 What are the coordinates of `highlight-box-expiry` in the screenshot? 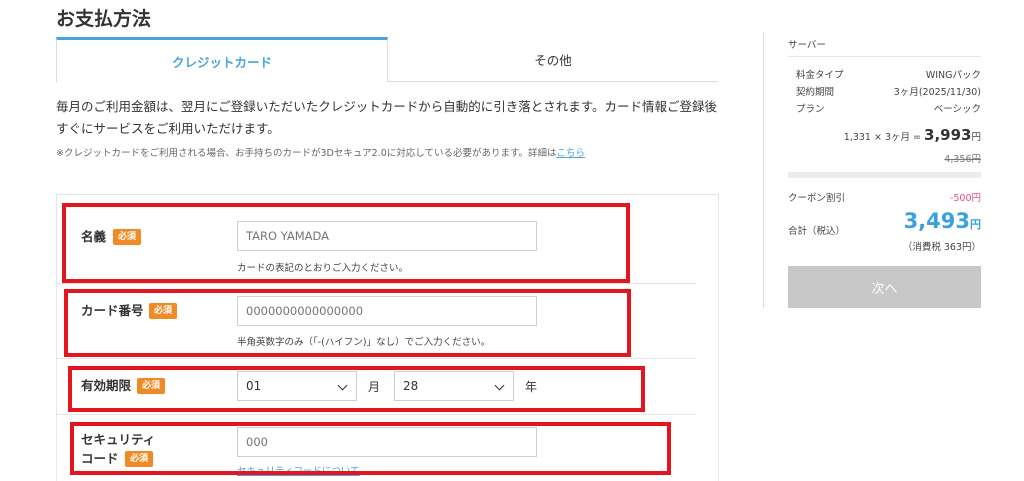 It's located at (356, 389).